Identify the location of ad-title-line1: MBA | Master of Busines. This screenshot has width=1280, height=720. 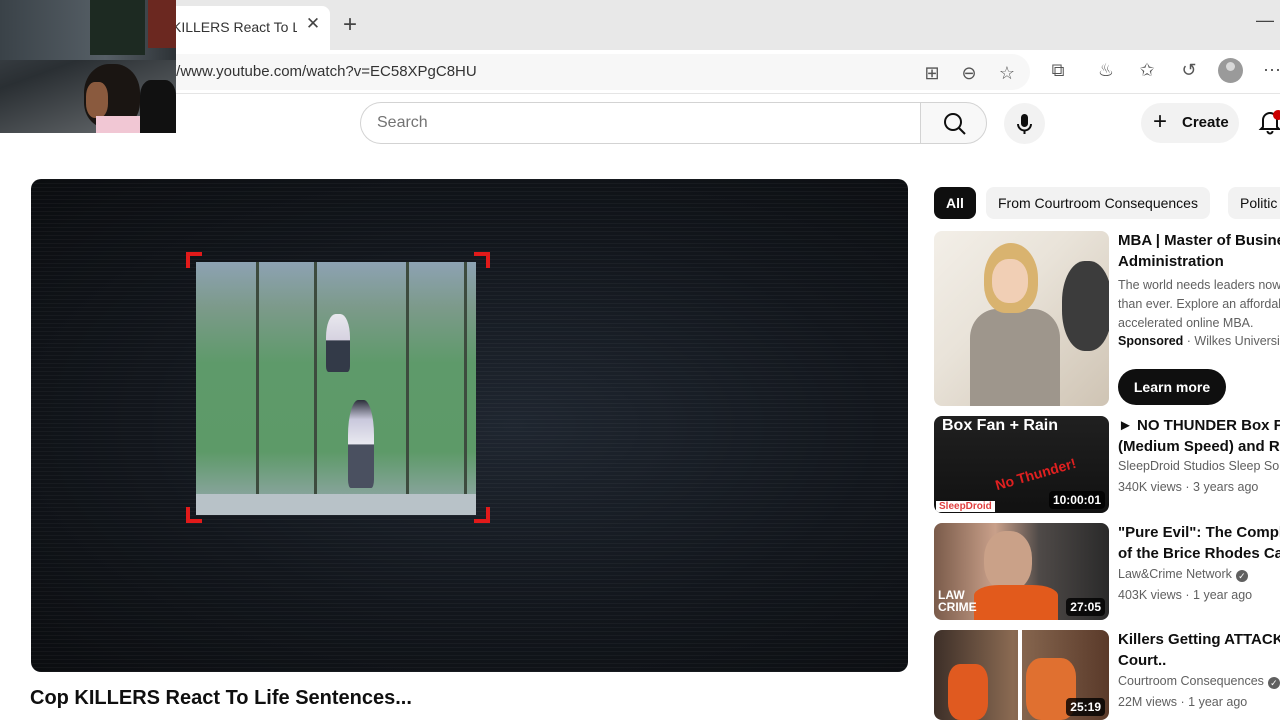
(1199, 240).